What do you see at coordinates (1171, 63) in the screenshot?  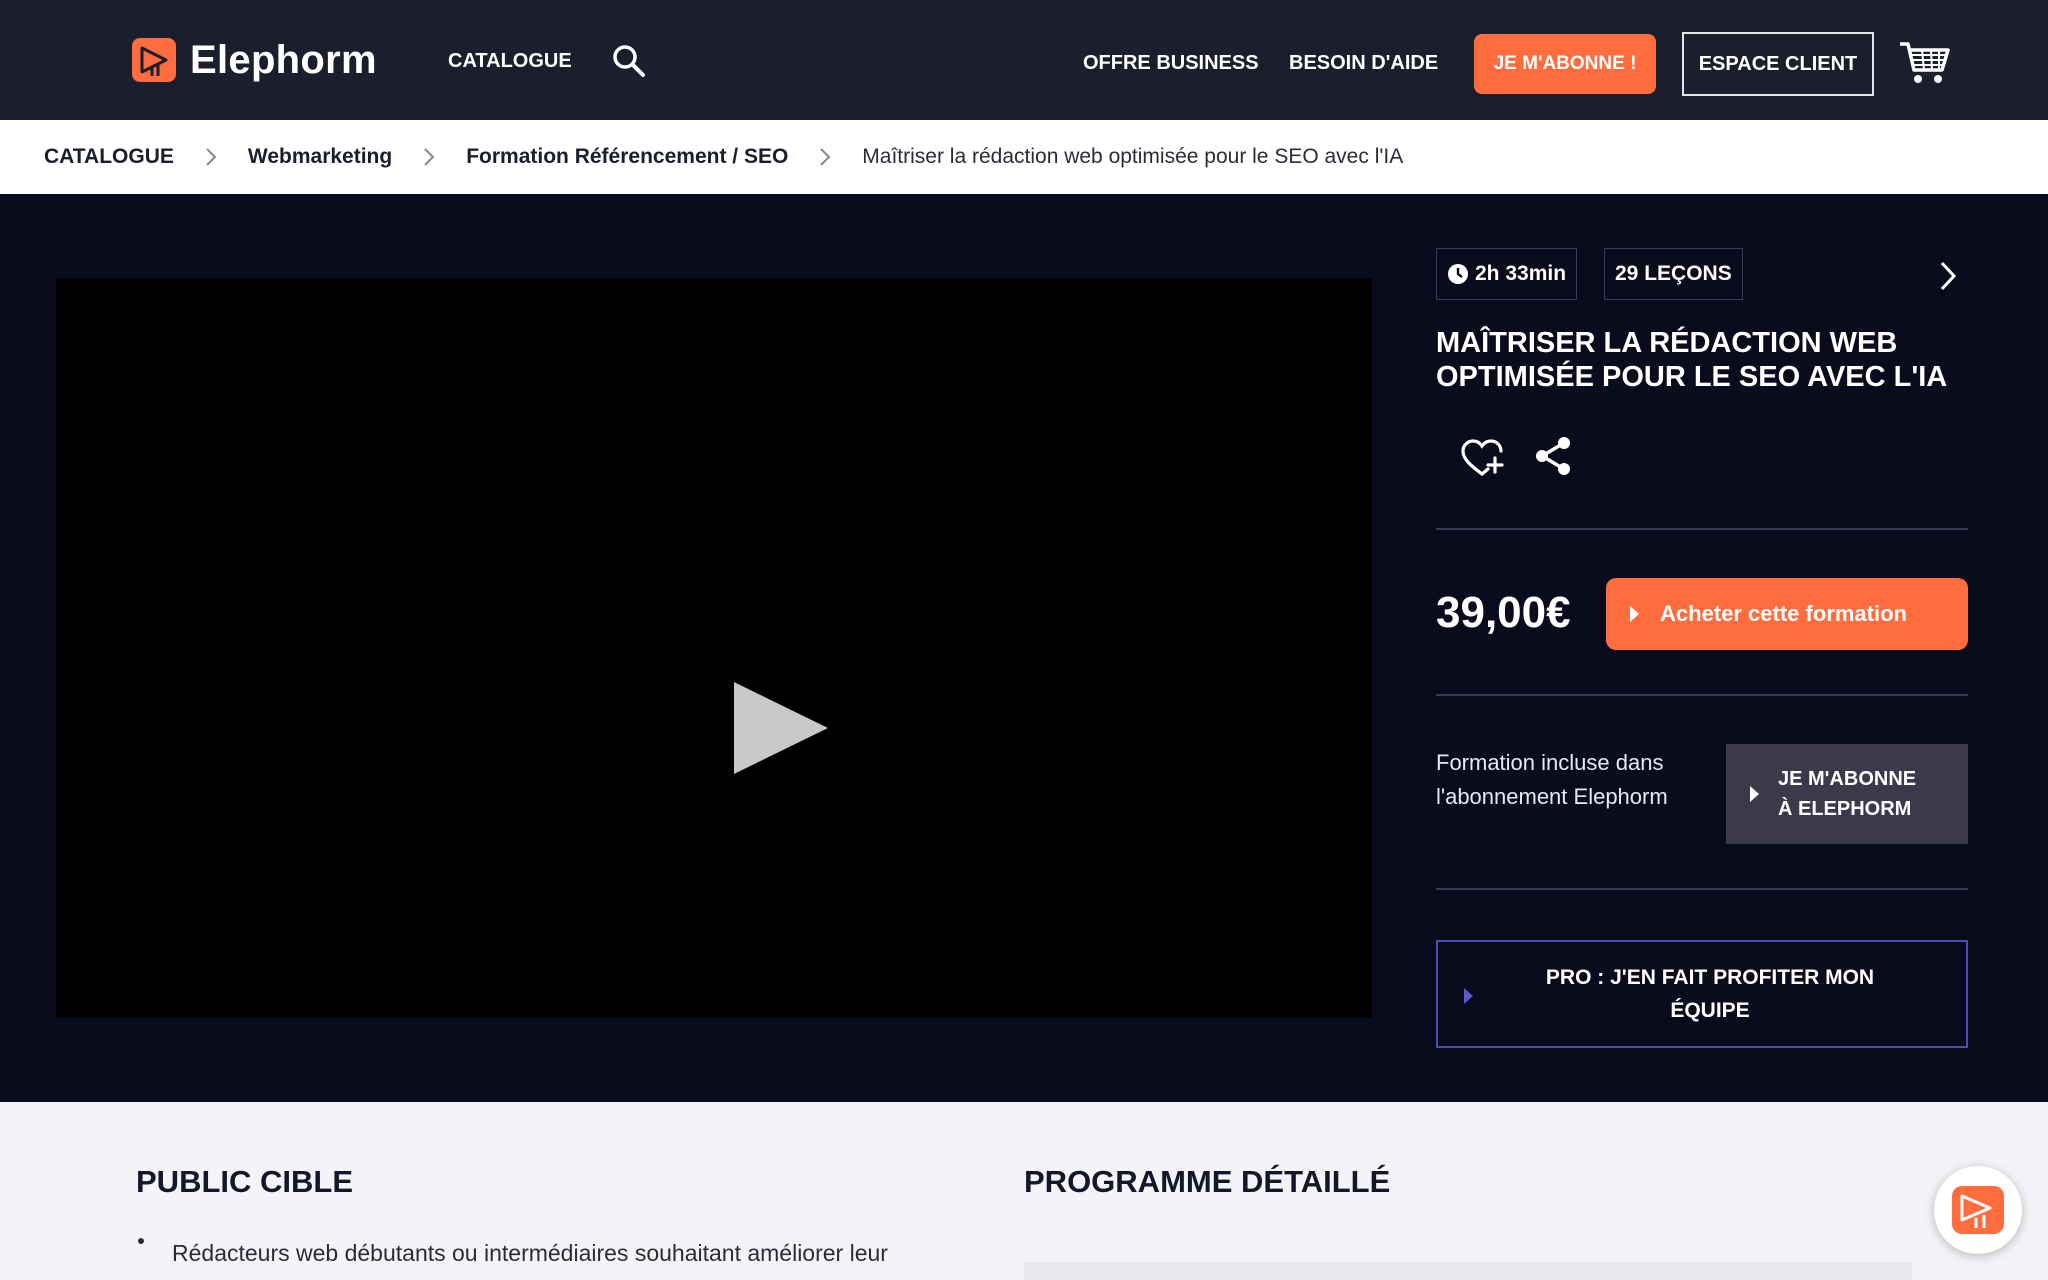 I see `nav-offre-business: OFFRE BUSINESS` at bounding box center [1171, 63].